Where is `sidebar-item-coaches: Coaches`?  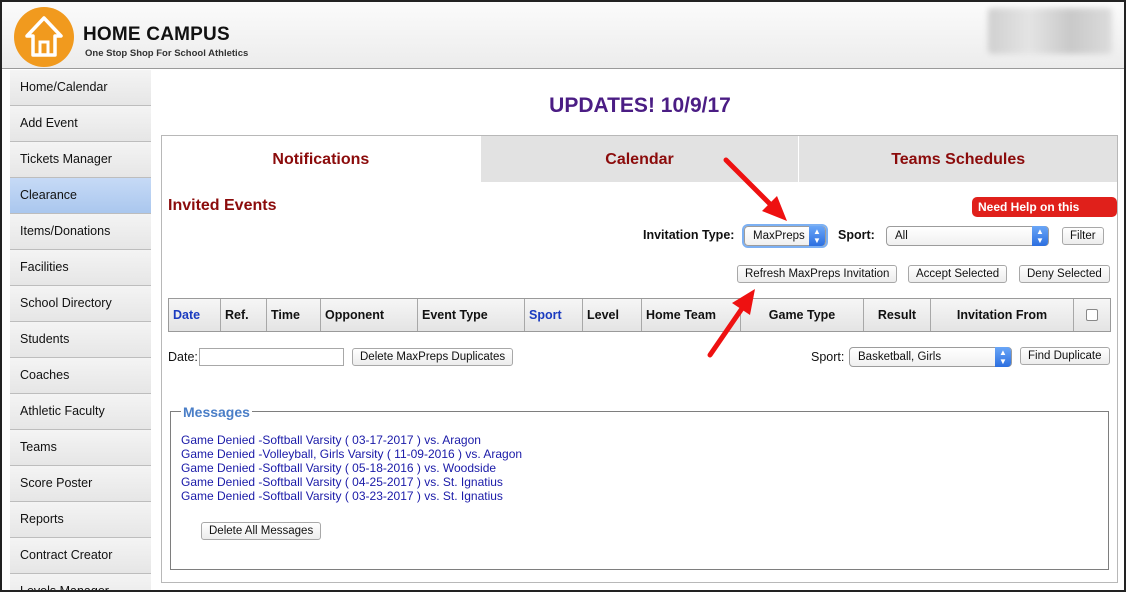
sidebar-item-coaches: Coaches is located at coordinates (80, 376).